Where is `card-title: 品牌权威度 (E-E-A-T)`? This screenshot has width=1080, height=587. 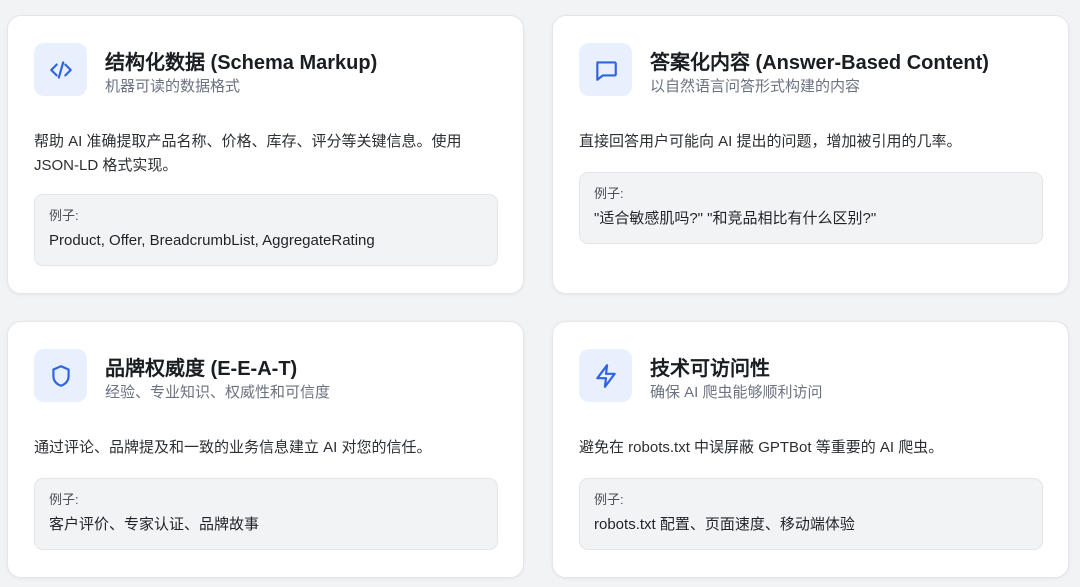 card-title: 品牌权威度 (E-E-A-T) is located at coordinates (201, 369).